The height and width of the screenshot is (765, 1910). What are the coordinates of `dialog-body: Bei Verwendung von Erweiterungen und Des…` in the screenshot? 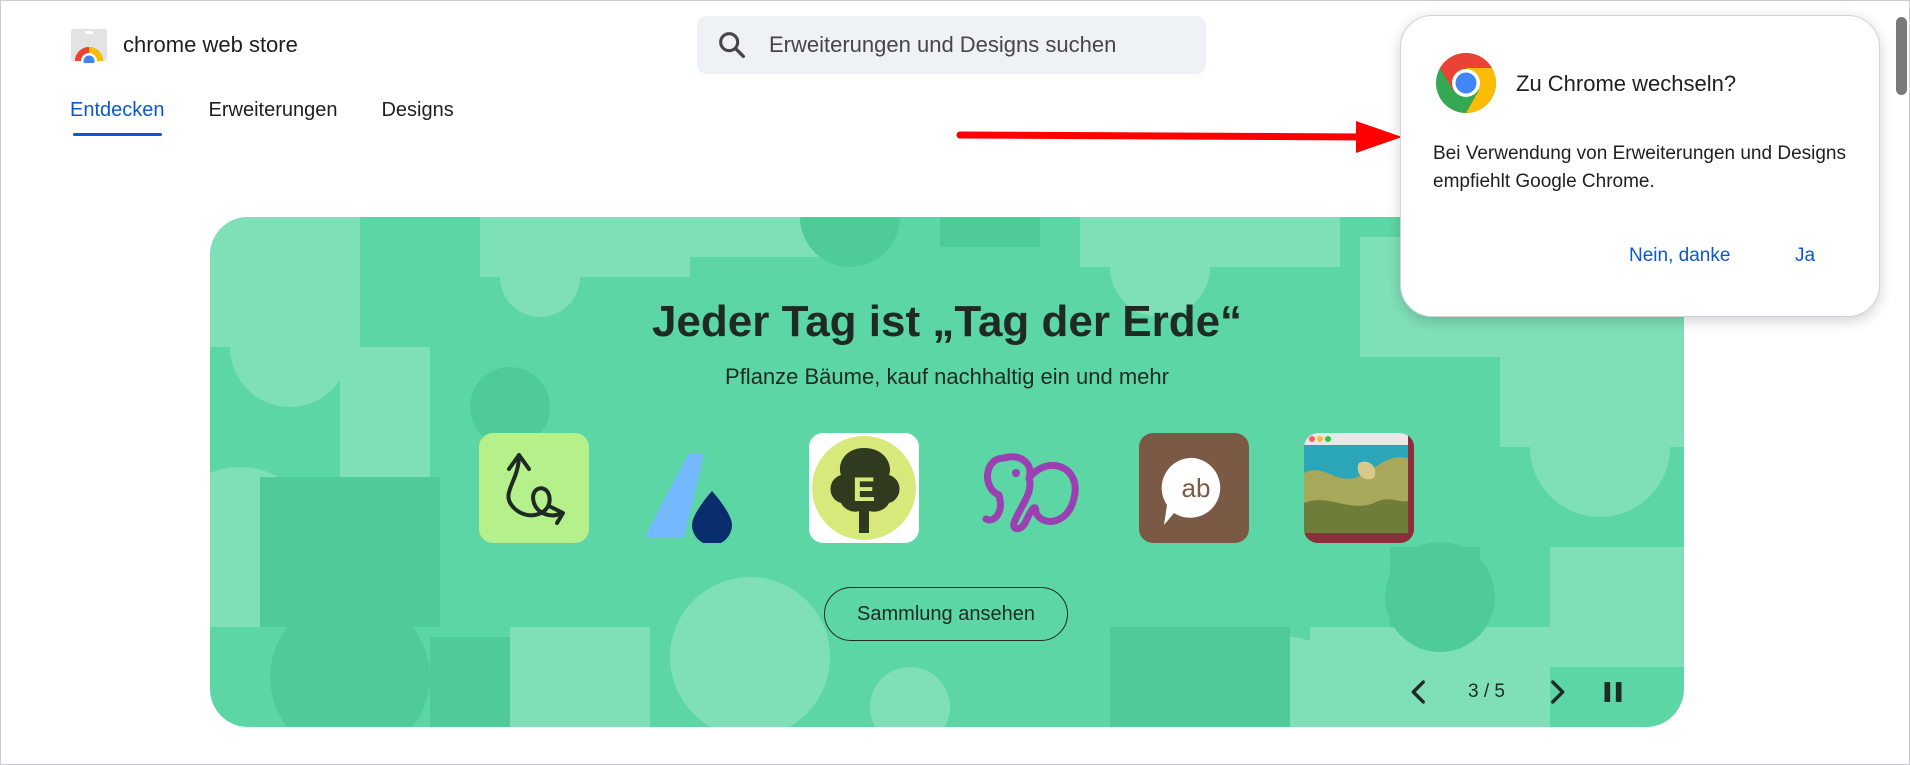 It's located at (1639, 167).